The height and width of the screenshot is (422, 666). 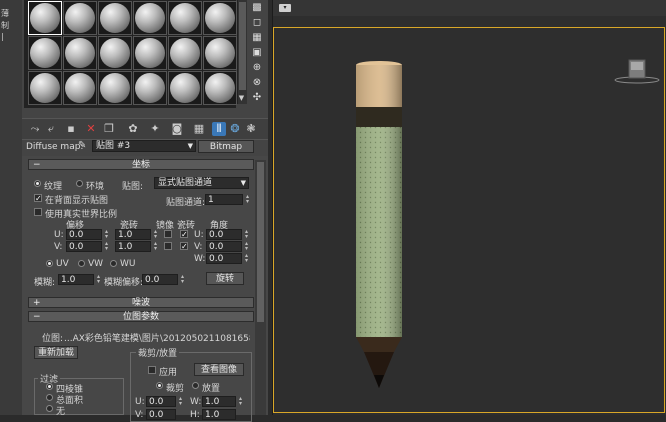 What do you see at coordinates (81, 263) in the screenshot?
I see `vw-radio` at bounding box center [81, 263].